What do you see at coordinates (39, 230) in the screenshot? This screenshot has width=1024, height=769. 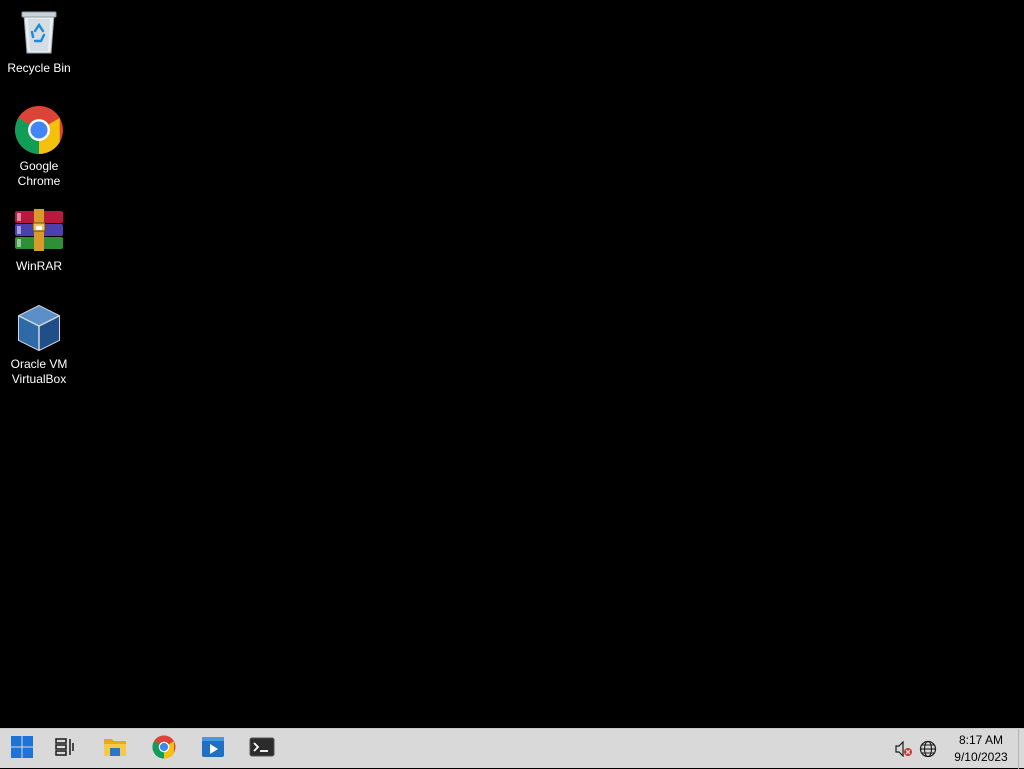 I see `winrar-icon` at bounding box center [39, 230].